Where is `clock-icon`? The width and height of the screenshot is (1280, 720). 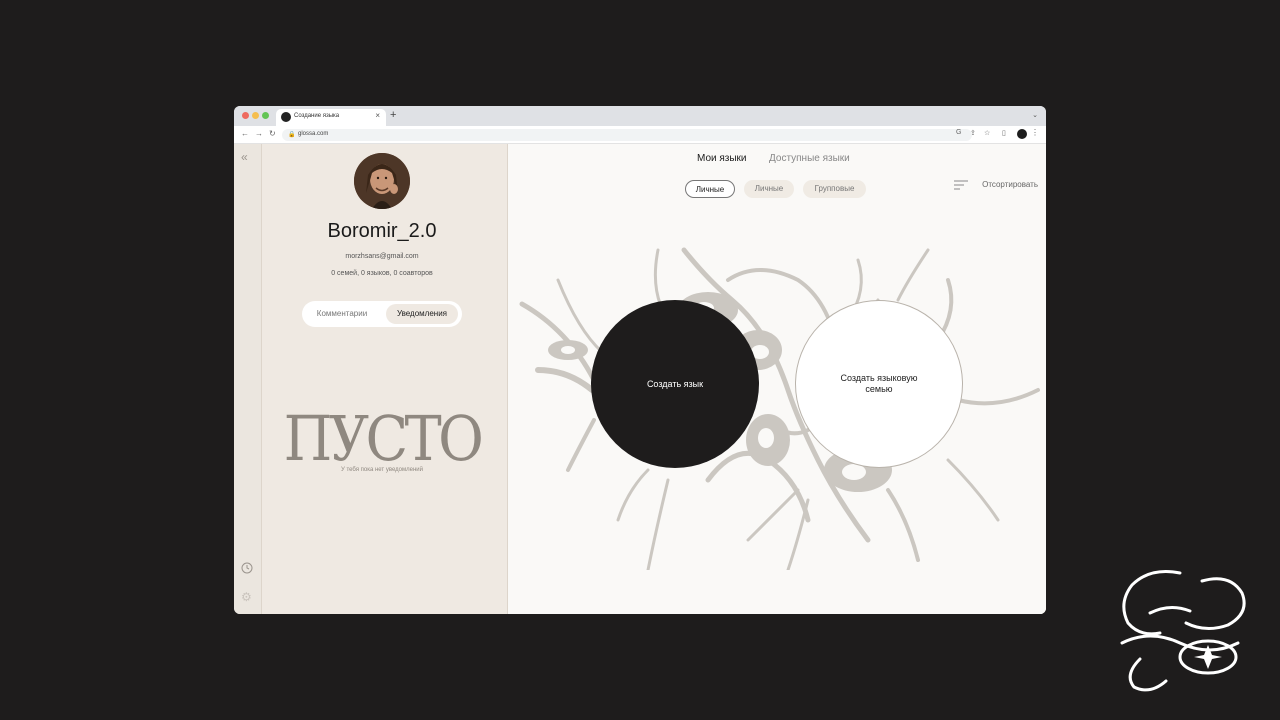 clock-icon is located at coordinates (247, 568).